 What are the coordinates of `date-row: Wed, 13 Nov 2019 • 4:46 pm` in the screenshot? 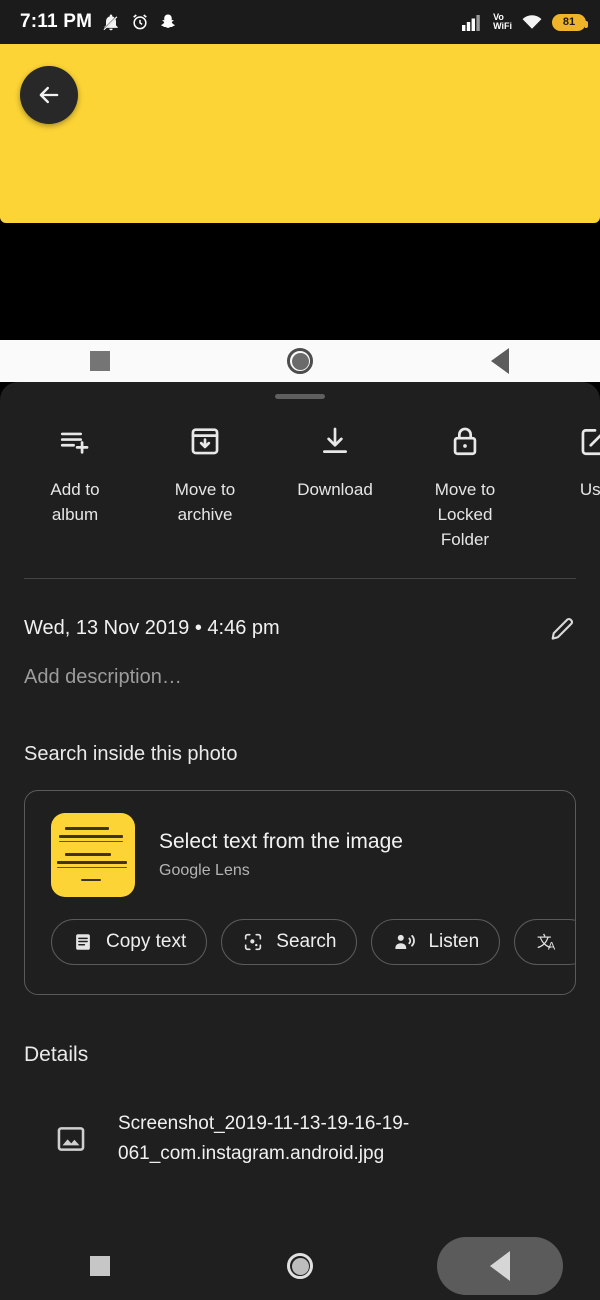 It's located at (300, 613).